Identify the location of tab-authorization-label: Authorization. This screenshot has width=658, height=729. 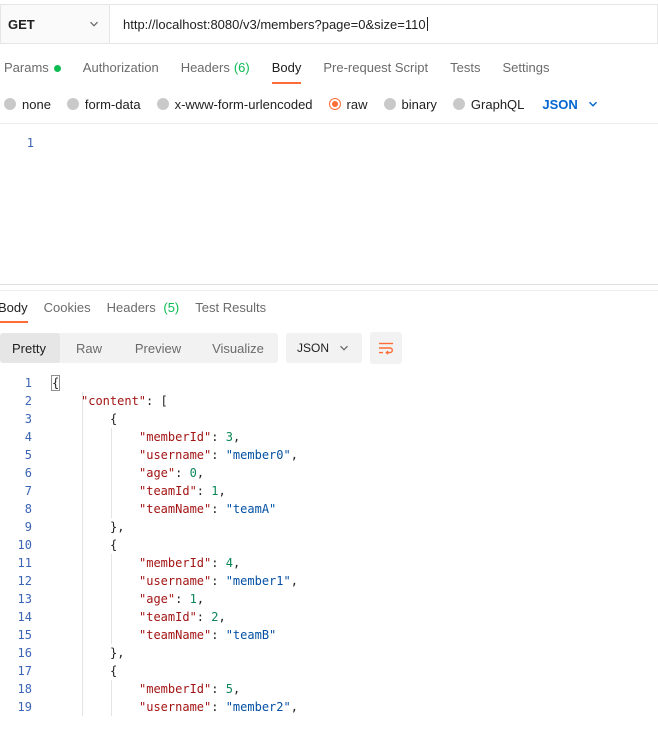
(120, 67).